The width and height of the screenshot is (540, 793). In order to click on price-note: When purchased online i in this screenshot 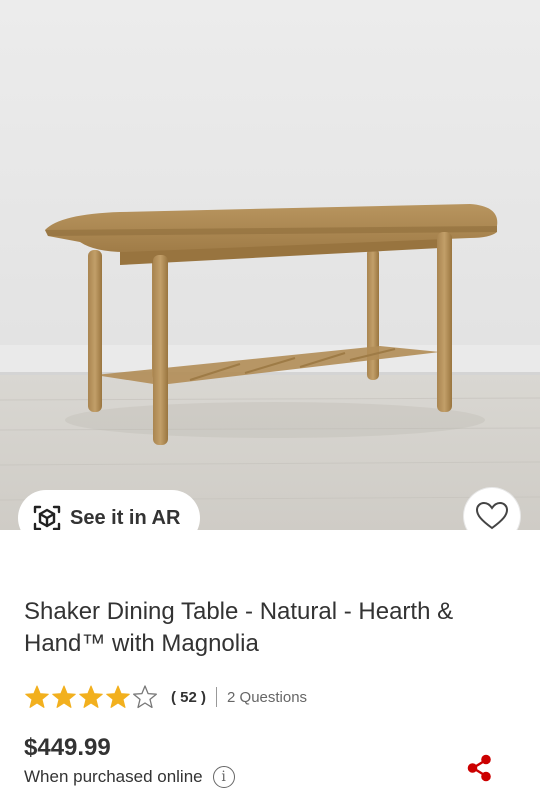, I will do `click(129, 777)`.